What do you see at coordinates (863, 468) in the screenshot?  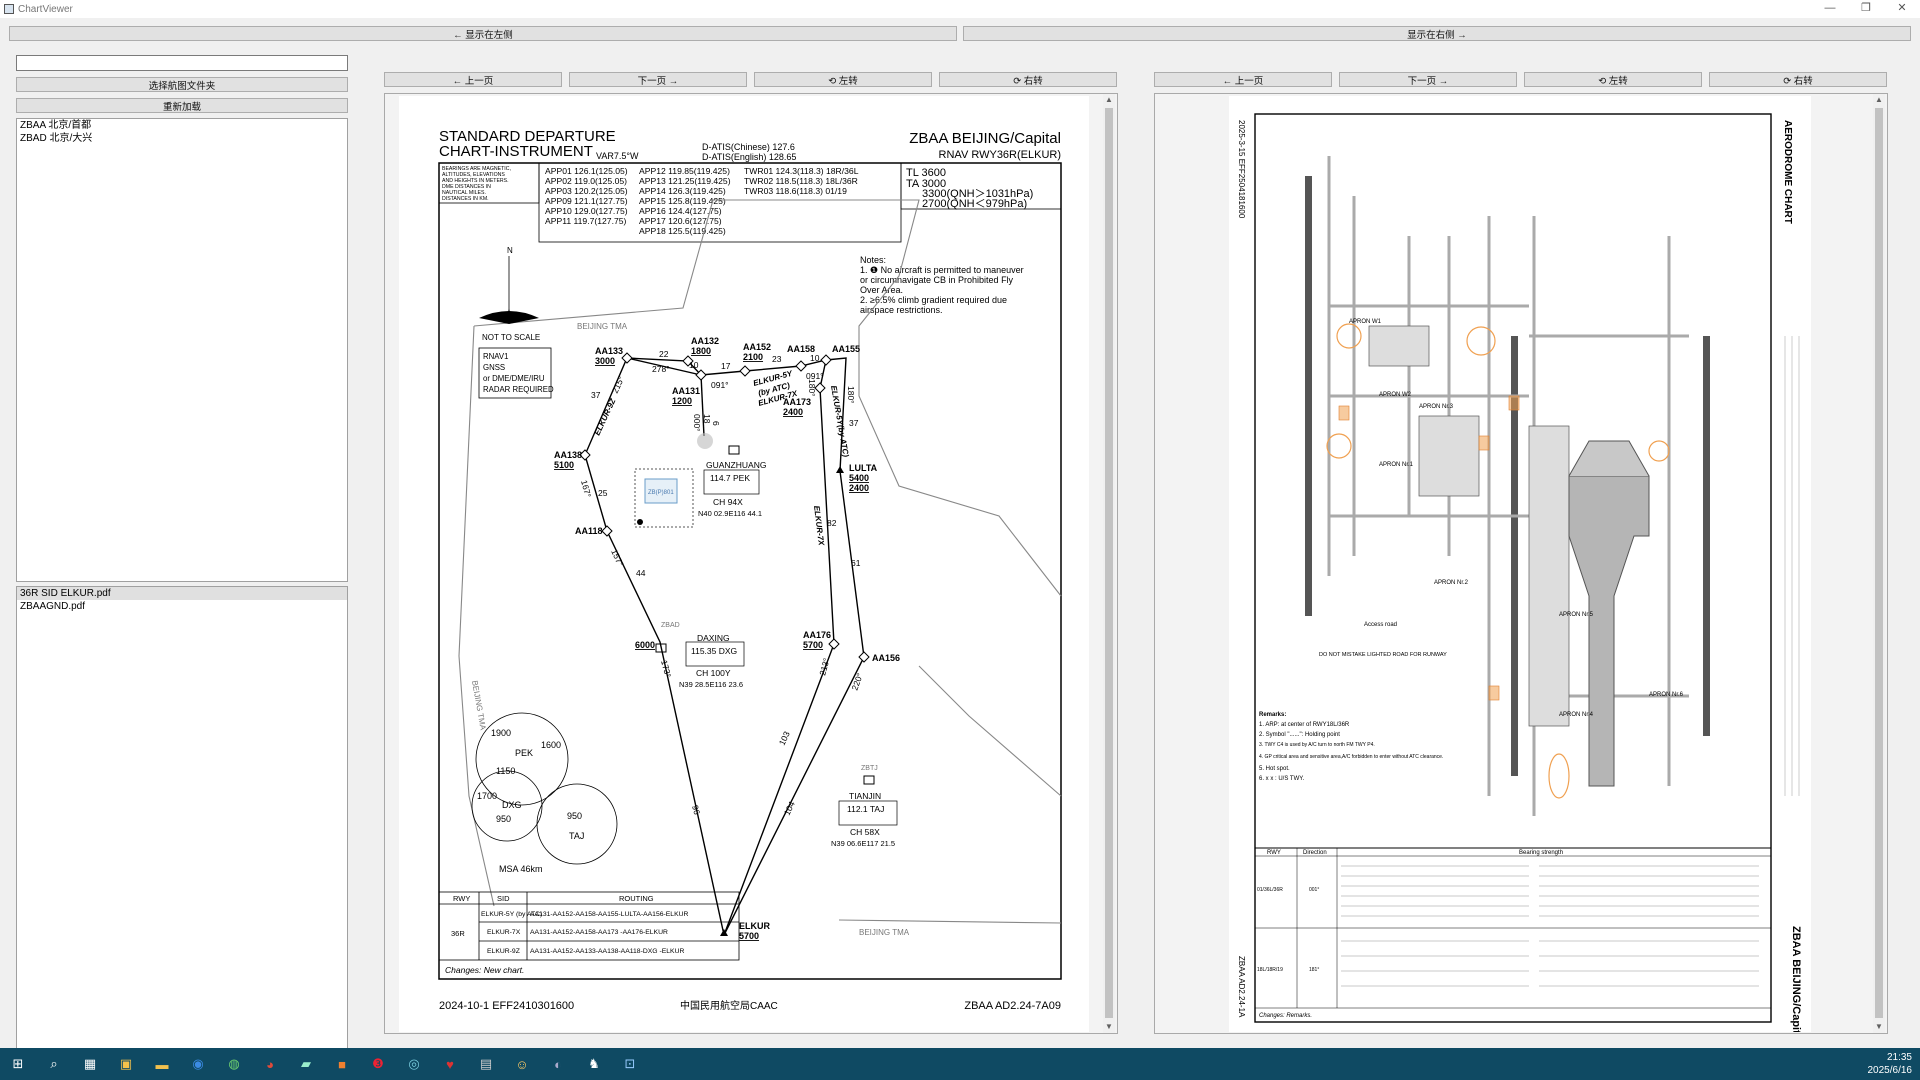 I see `waypoint-label: LULTA` at bounding box center [863, 468].